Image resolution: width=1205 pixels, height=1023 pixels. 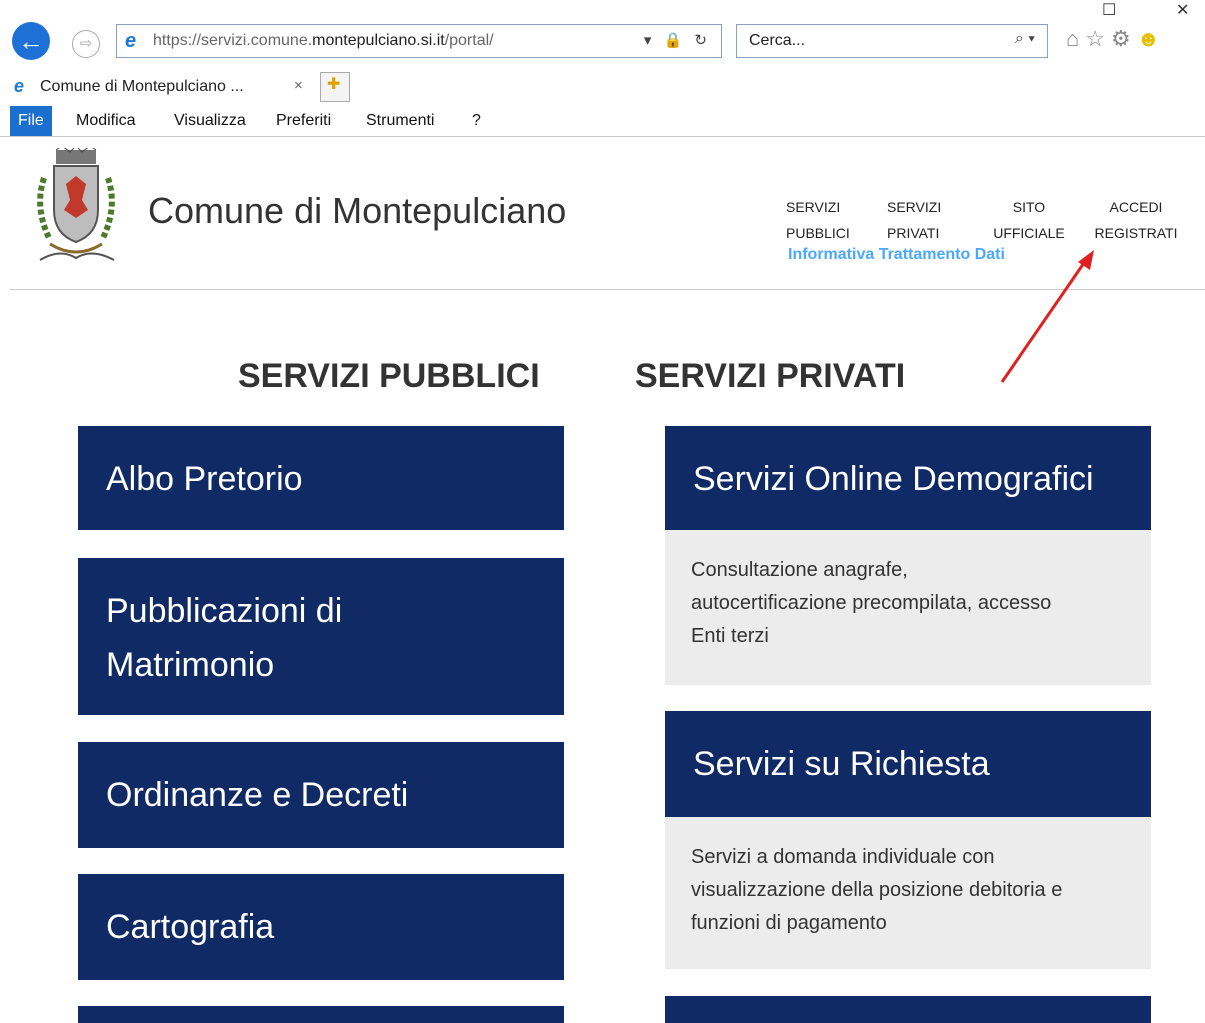 What do you see at coordinates (892, 41) in the screenshot?
I see `search-box: Cerca... ⌕ ▾` at bounding box center [892, 41].